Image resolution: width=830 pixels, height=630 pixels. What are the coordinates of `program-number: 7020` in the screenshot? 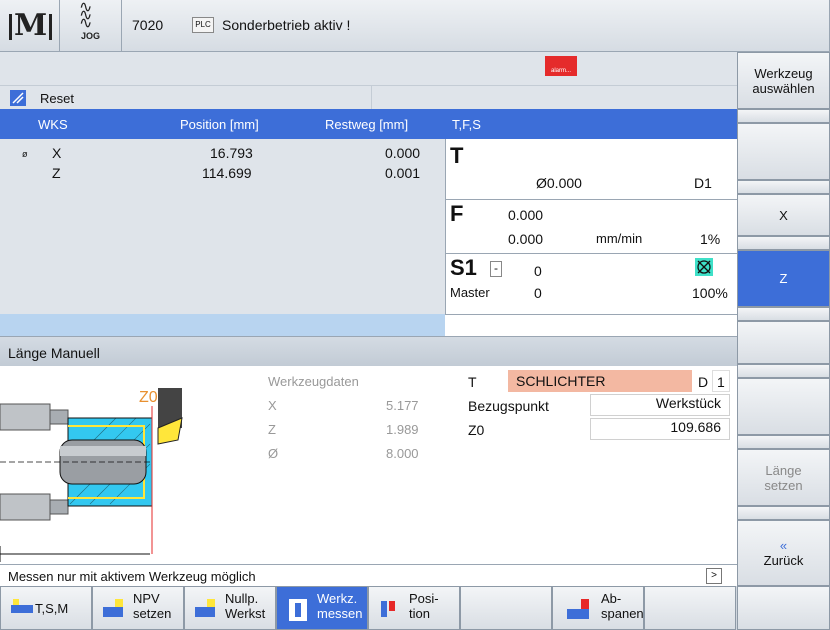 It's located at (148, 25).